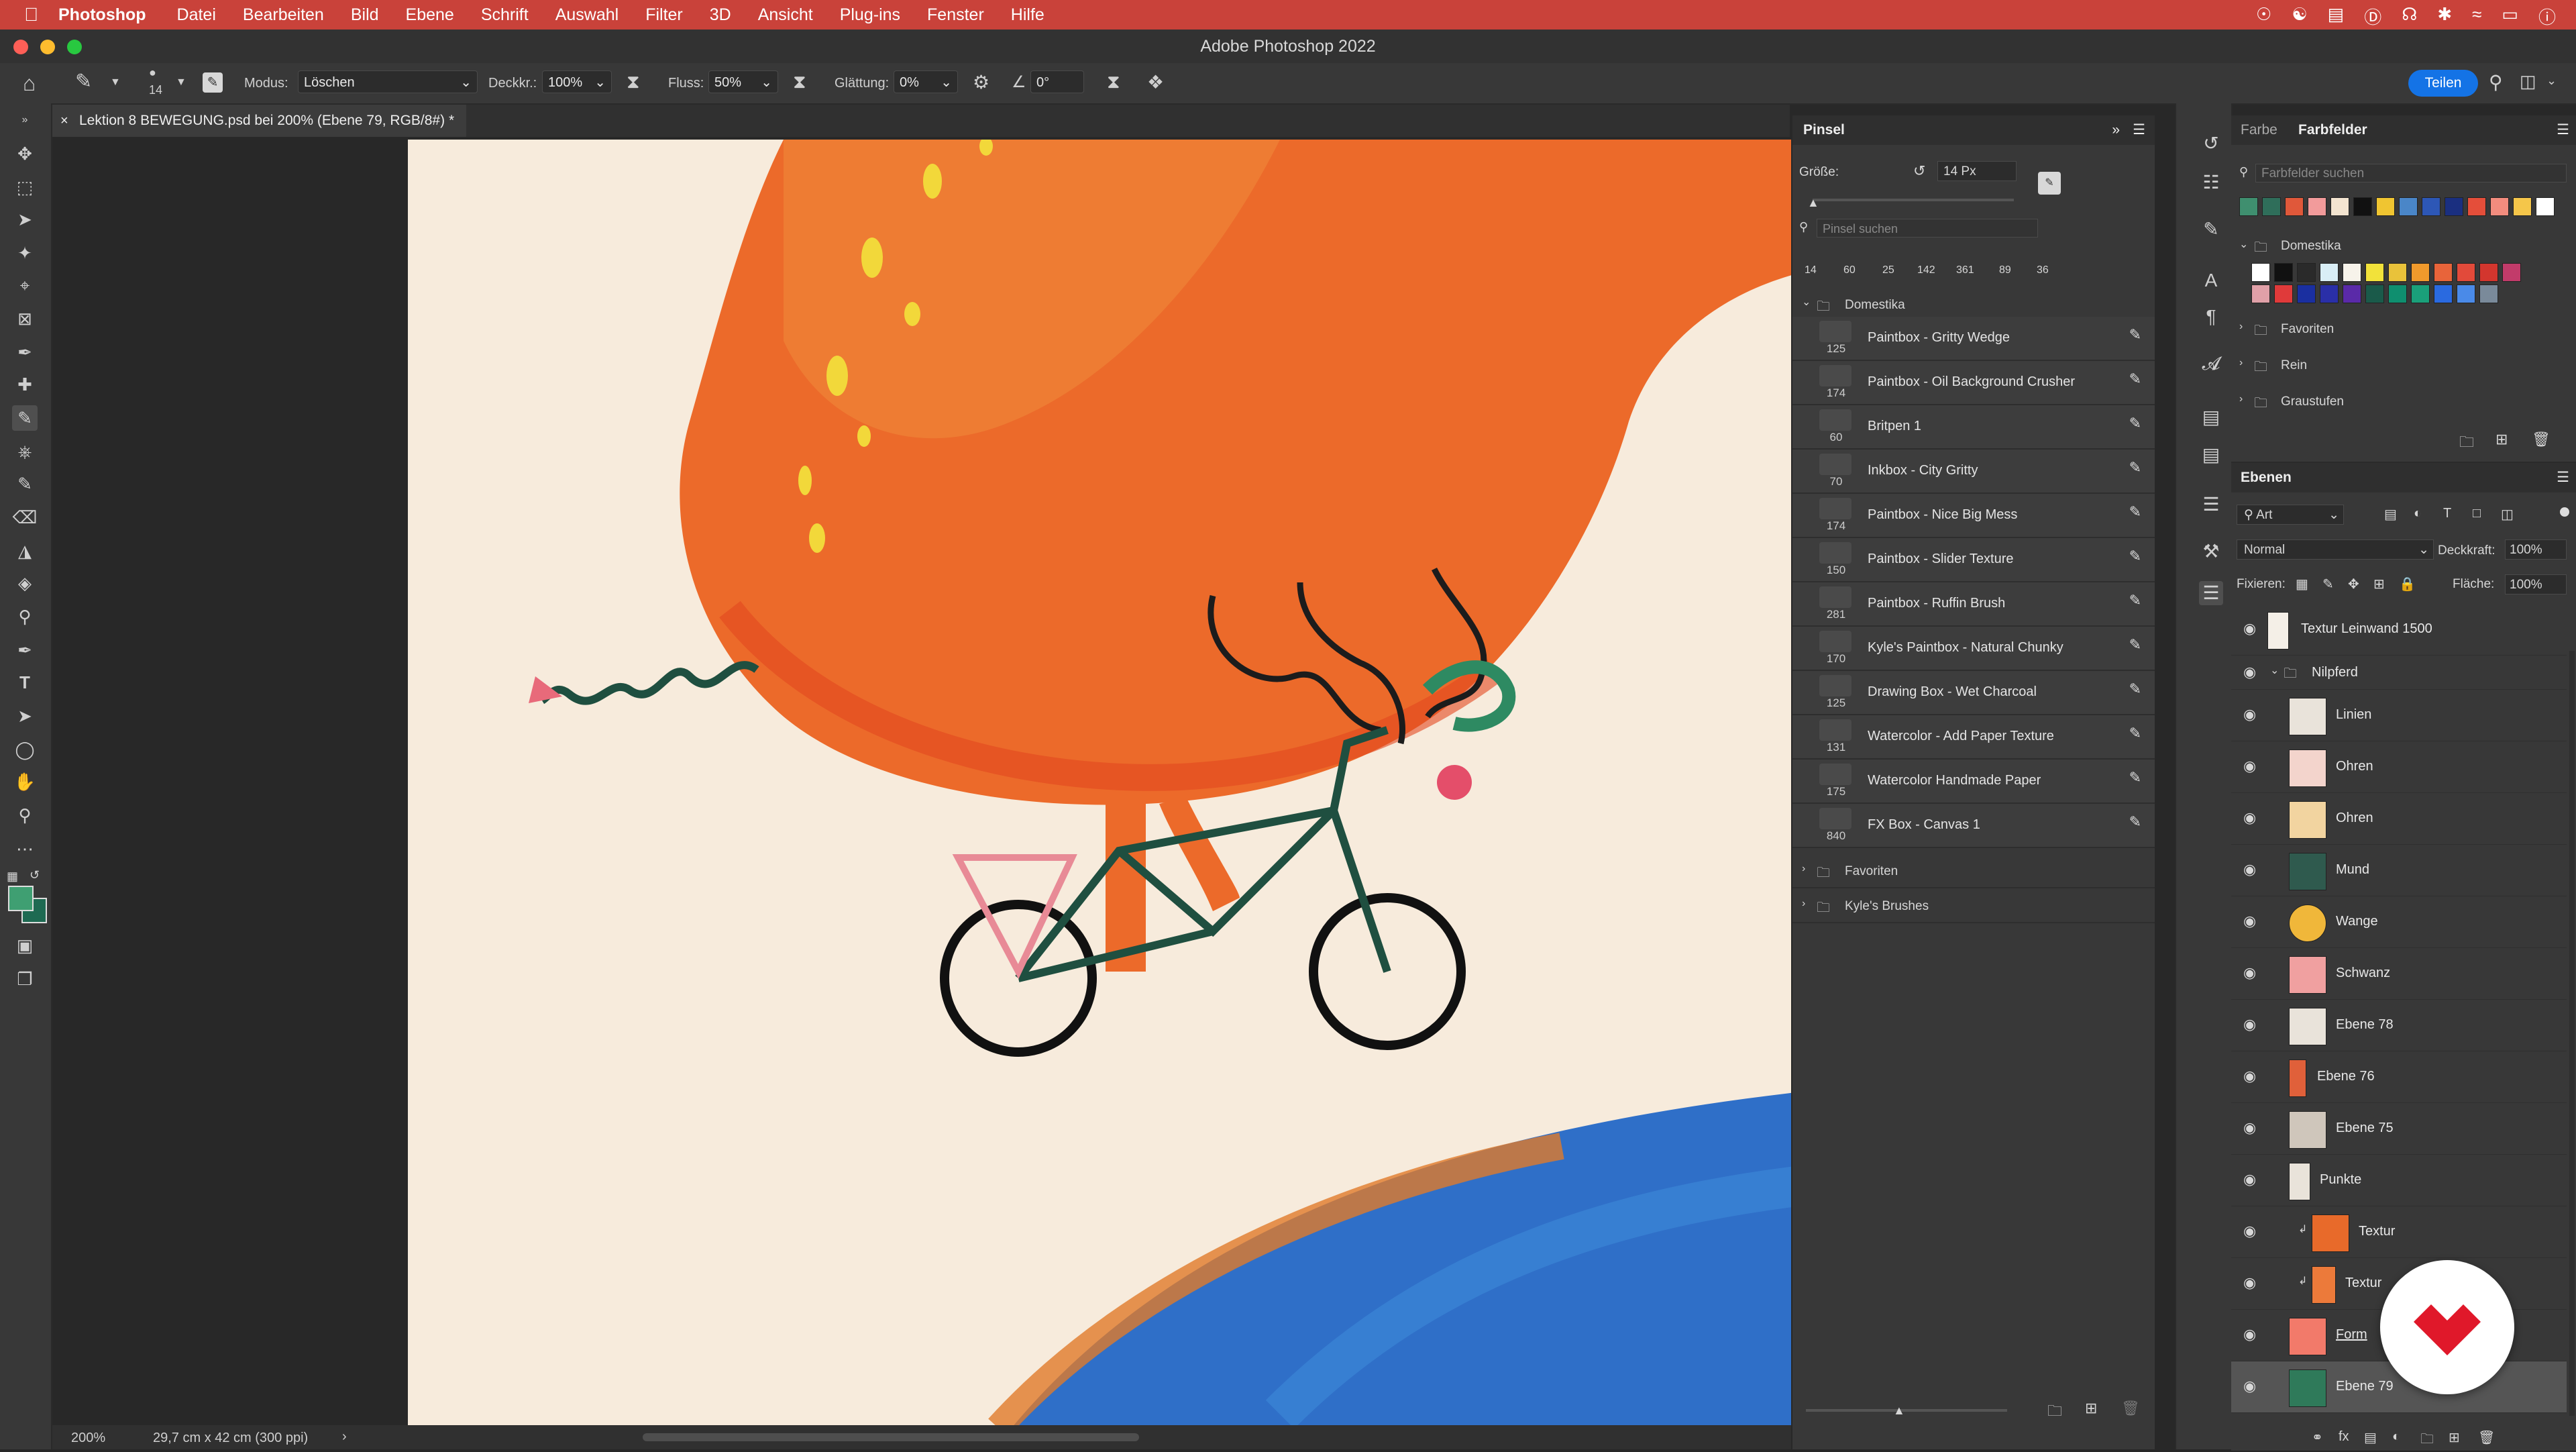 This screenshot has width=2576, height=1452. I want to click on crop-tool-icon: ⌖, so click(25, 285).